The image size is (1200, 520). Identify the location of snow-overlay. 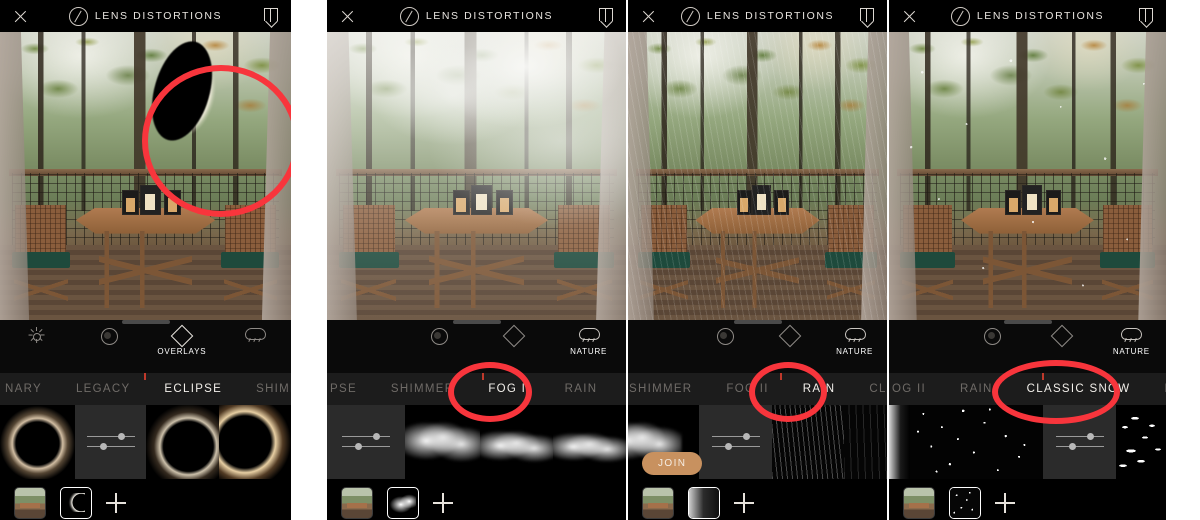
(1027, 176).